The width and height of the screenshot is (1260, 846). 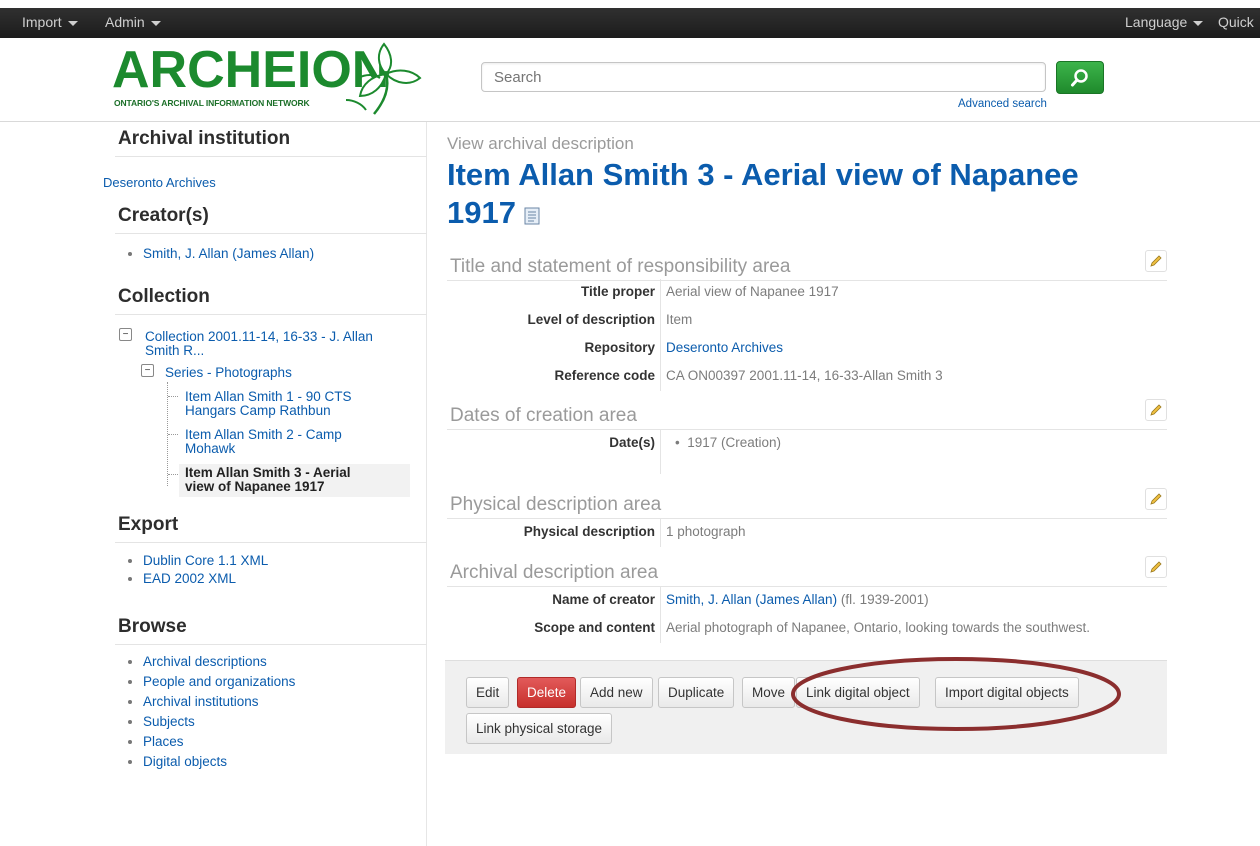 I want to click on move-button: Move, so click(x=769, y=692).